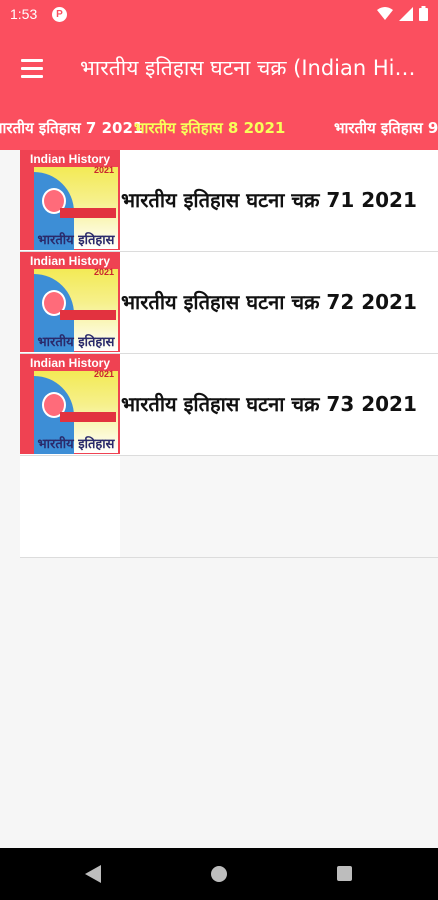 This screenshot has height=900, width=438. What do you see at coordinates (32, 60) in the screenshot?
I see `menu-icon` at bounding box center [32, 60].